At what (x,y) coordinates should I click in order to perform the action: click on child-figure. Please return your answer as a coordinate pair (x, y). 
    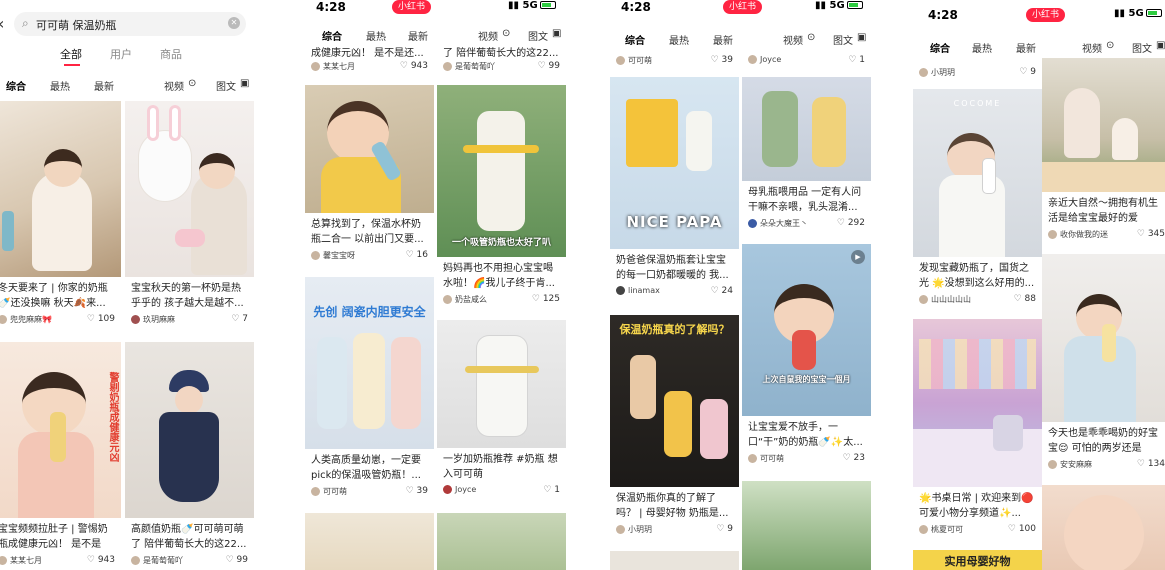
    Looking at the image, I should click on (189, 457).